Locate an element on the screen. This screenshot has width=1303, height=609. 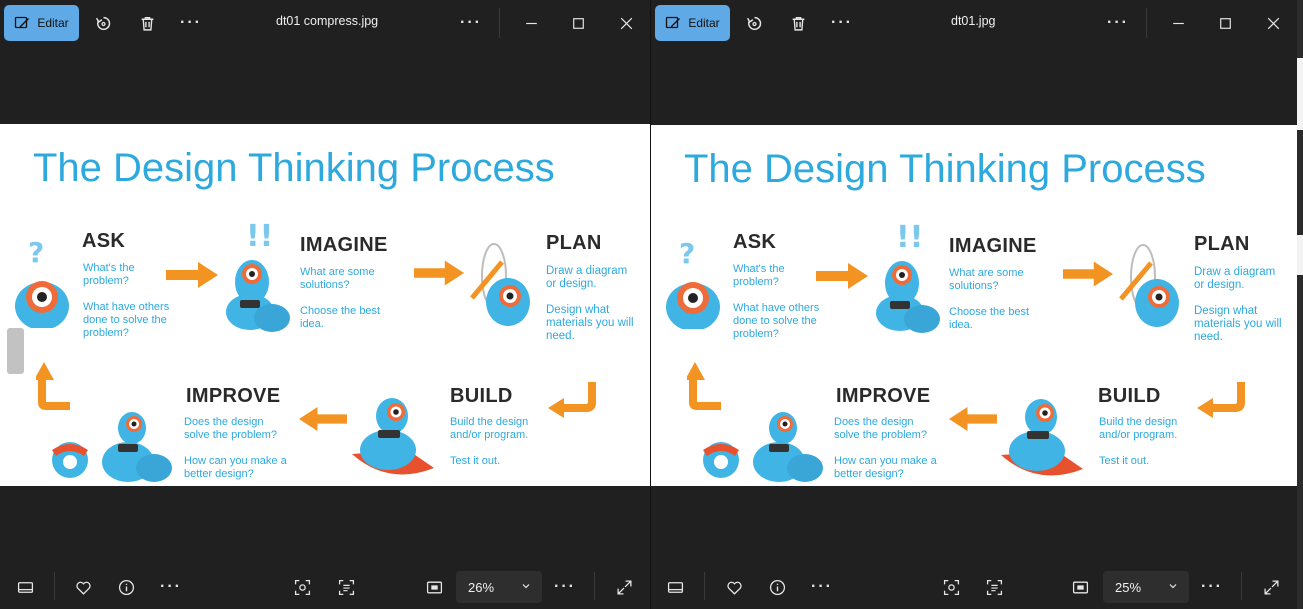
robot-question-illustration: ? is located at coordinates (693, 283).